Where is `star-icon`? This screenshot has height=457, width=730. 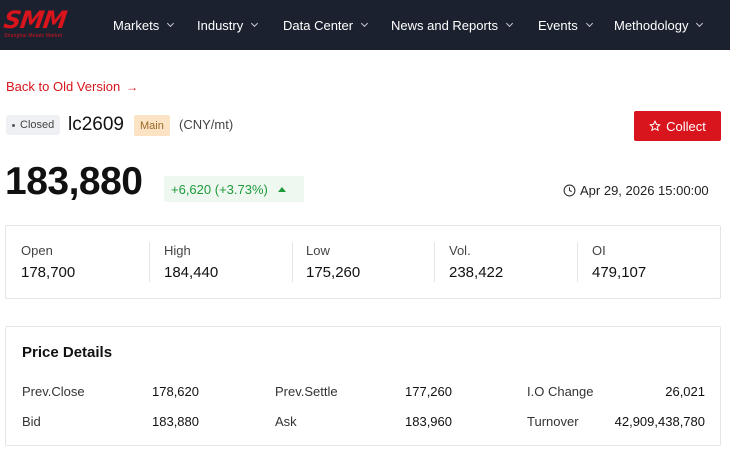 star-icon is located at coordinates (655, 125).